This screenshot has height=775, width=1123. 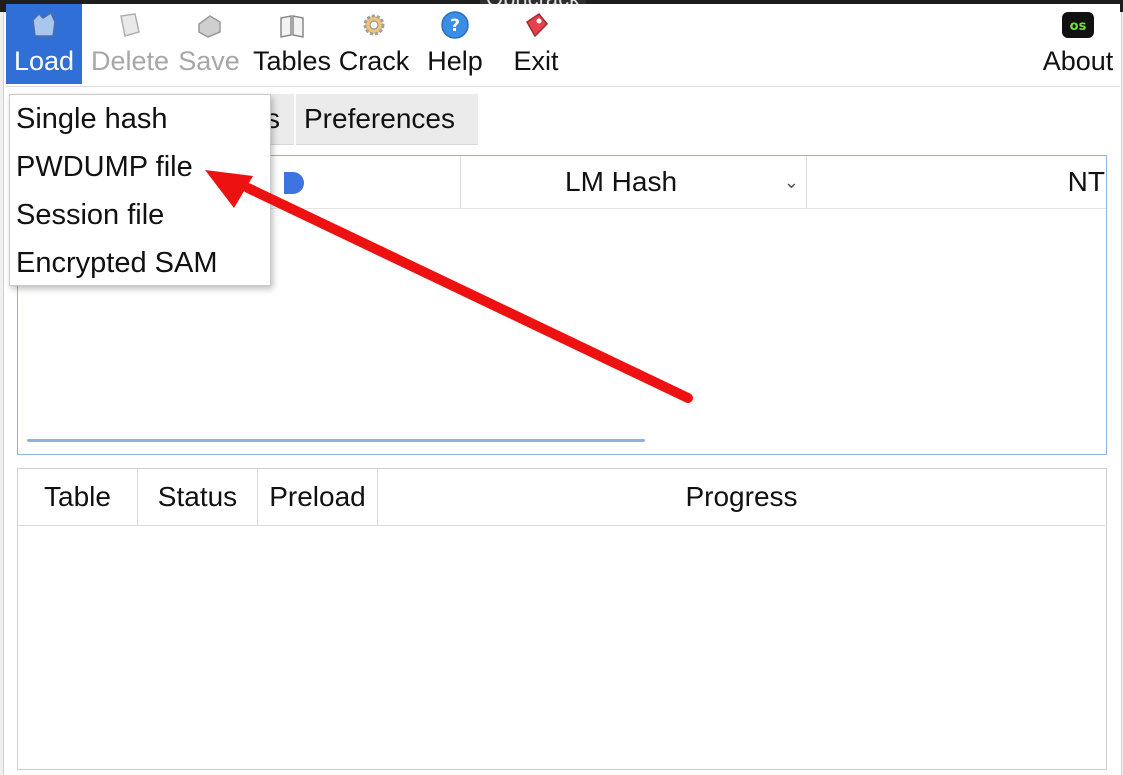 I want to click on annotation-arrow, so click(x=449, y=286).